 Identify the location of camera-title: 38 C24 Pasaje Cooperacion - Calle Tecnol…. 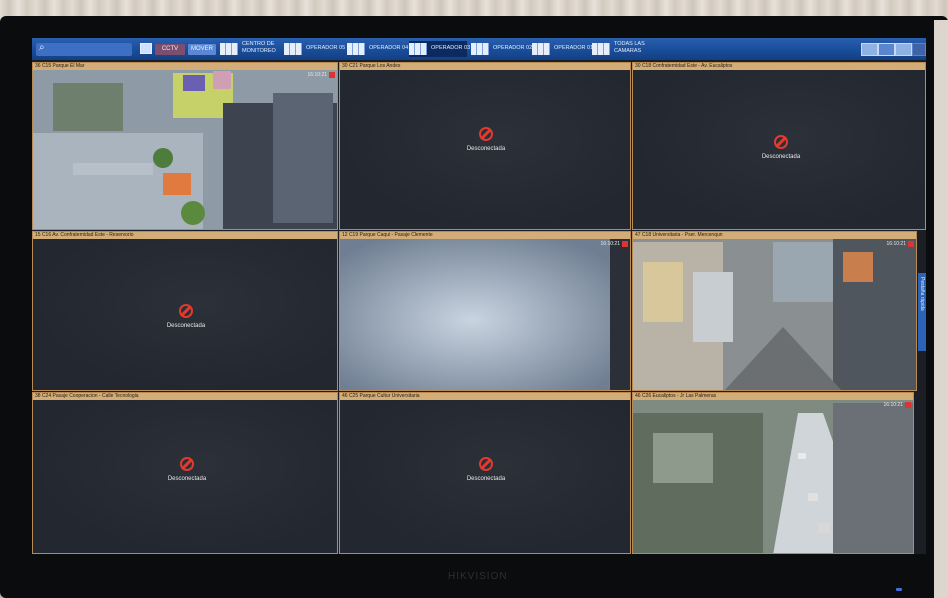
(185, 396).